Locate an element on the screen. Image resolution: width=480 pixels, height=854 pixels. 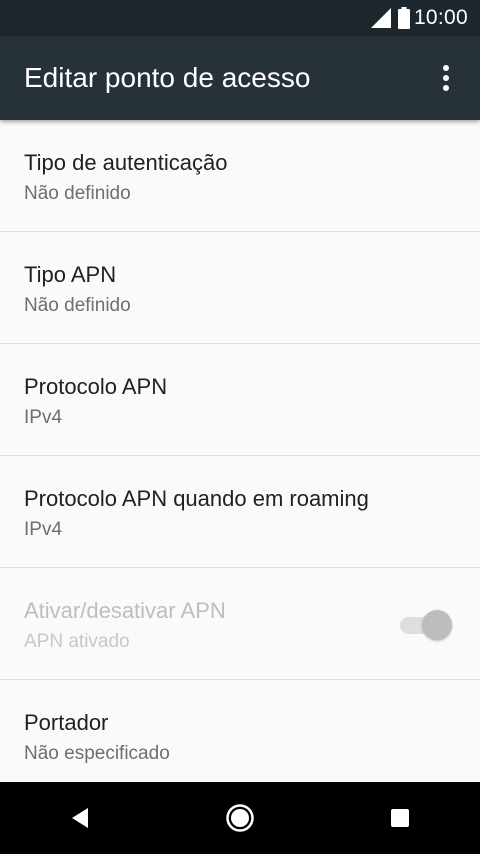
app-bar: Editar ponto de acesso is located at coordinates (240, 78).